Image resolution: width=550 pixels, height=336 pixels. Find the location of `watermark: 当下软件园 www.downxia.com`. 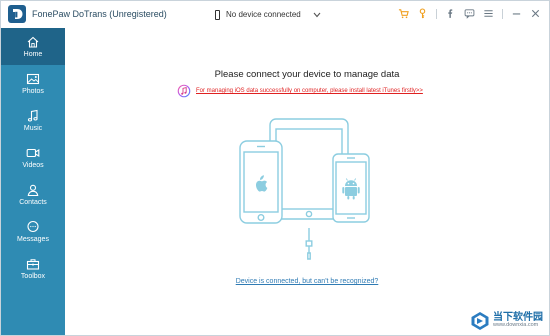

watermark: 当下软件园 www.downxia.com is located at coordinates (506, 321).